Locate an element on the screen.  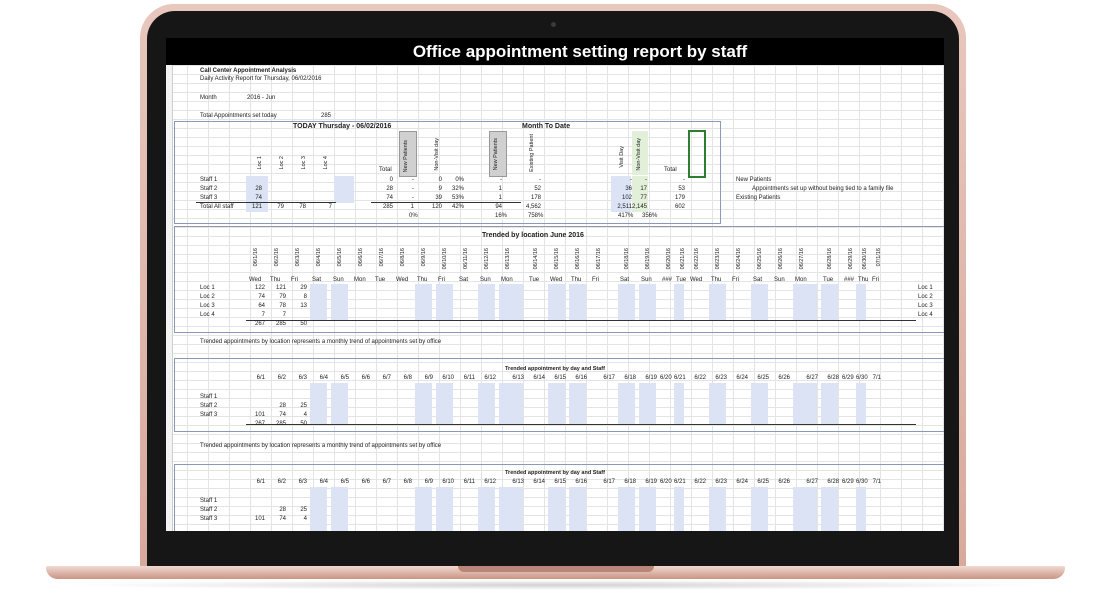
staff-trend-date: 6/25 is located at coordinates (763, 378).